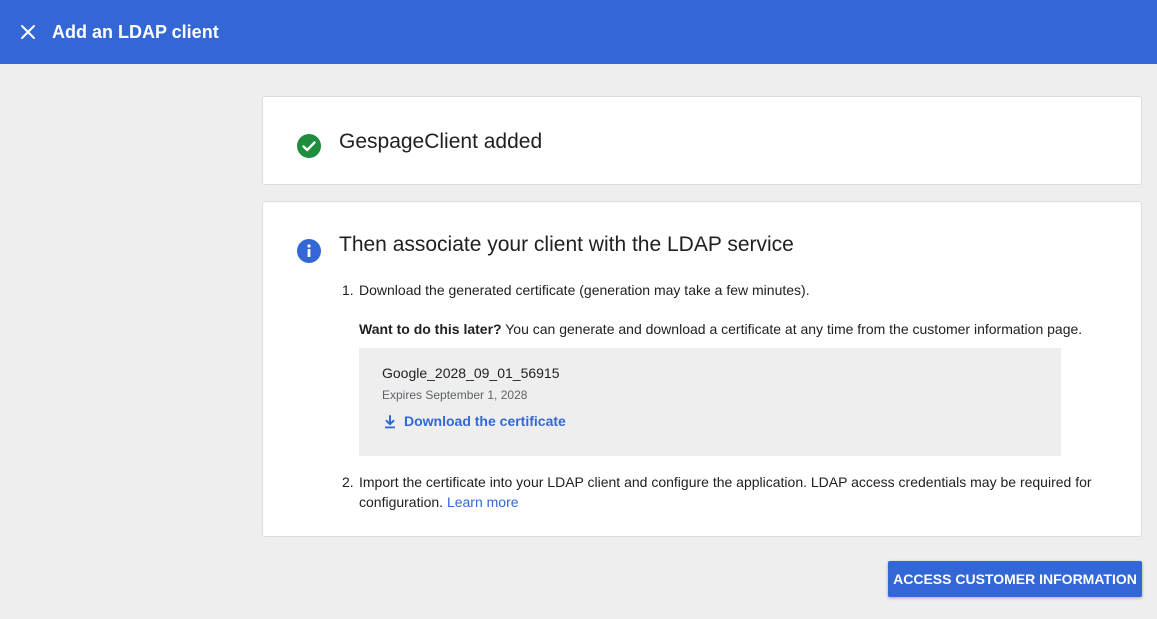 The width and height of the screenshot is (1157, 619). Describe the element at coordinates (348, 482) in the screenshot. I see `step-2-number: 2.` at that location.